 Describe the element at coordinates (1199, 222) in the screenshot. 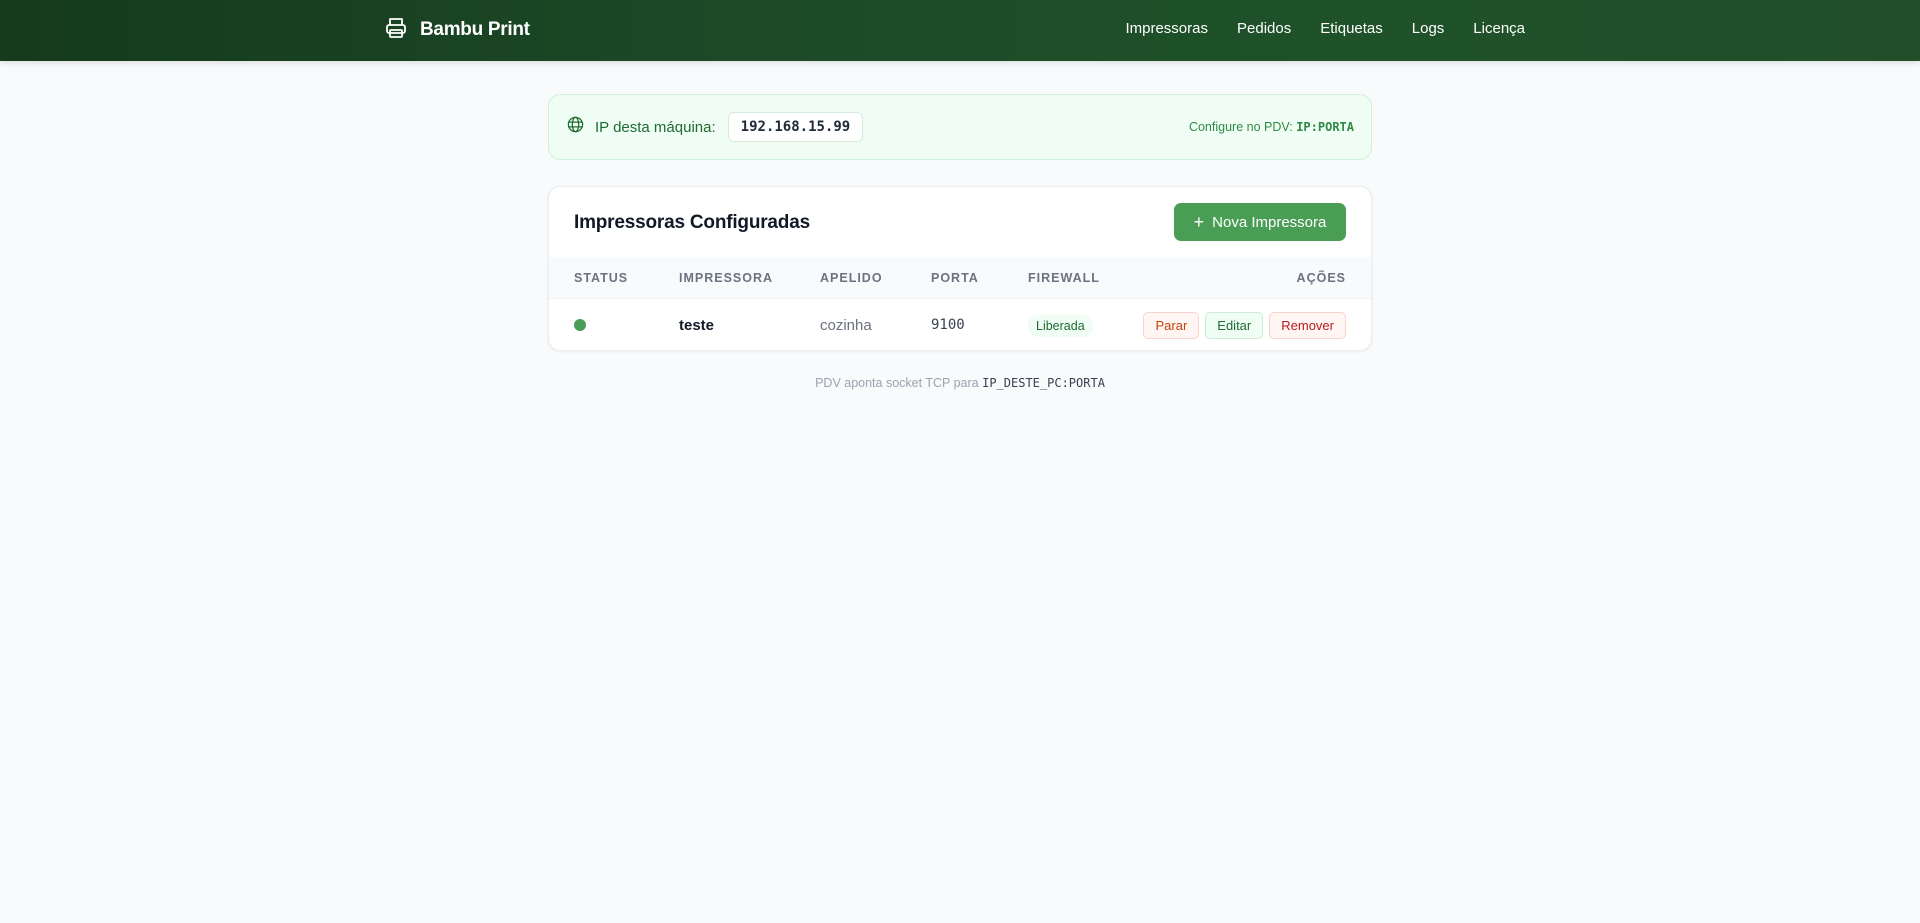

I see `plus-icon: +` at that location.